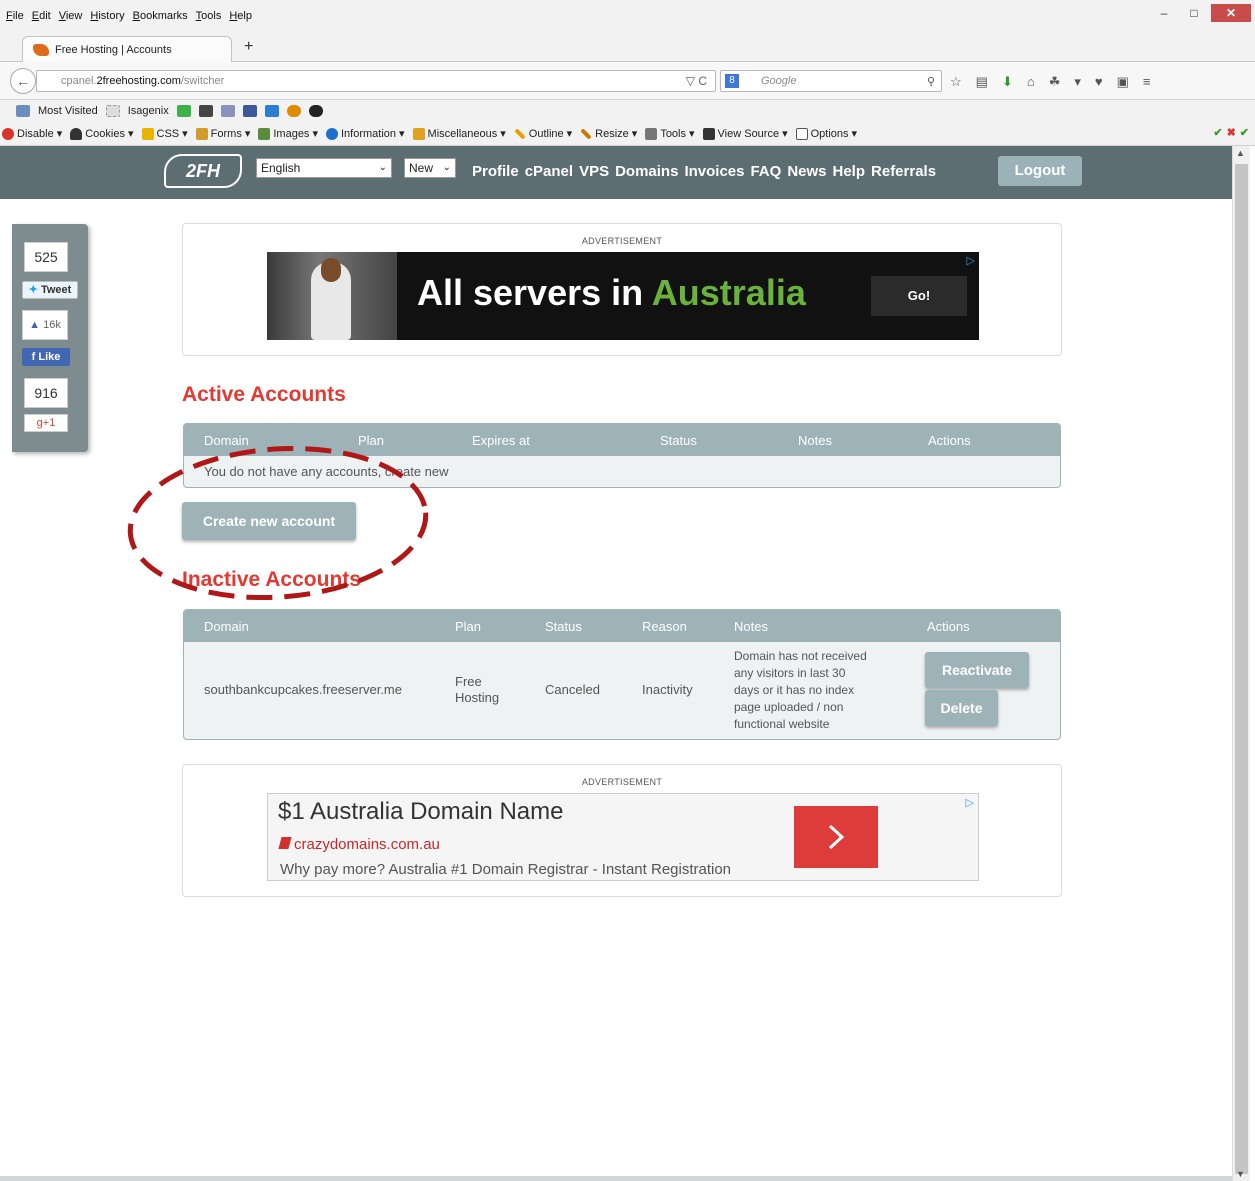  Describe the element at coordinates (1217, 132) in the screenshot. I see `check-icon: ✔` at that location.